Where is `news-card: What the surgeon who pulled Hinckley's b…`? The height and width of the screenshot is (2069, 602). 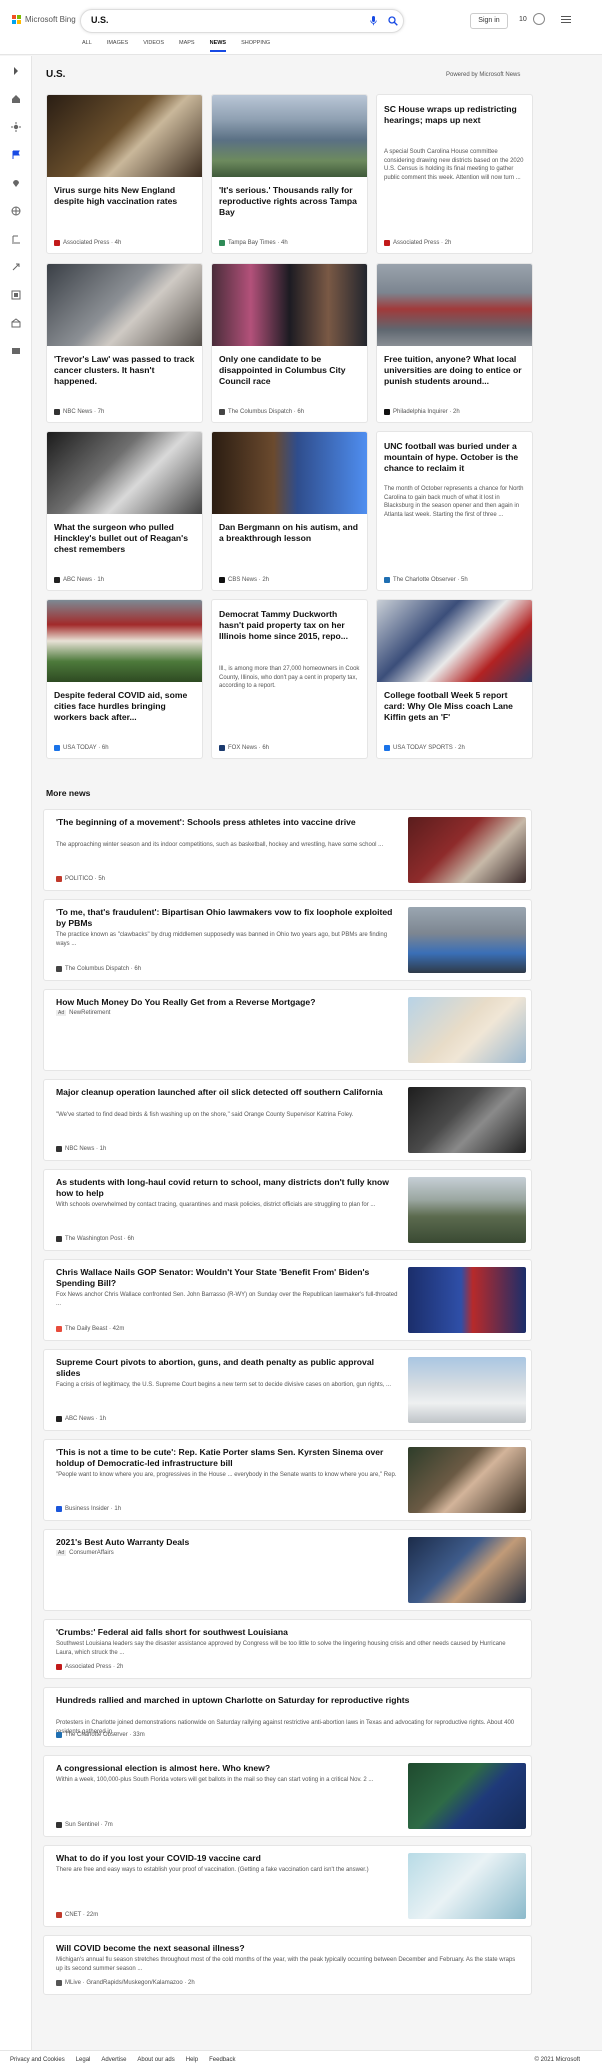
news-card: What the surgeon who pulled Hinckley's b… is located at coordinates (124, 511).